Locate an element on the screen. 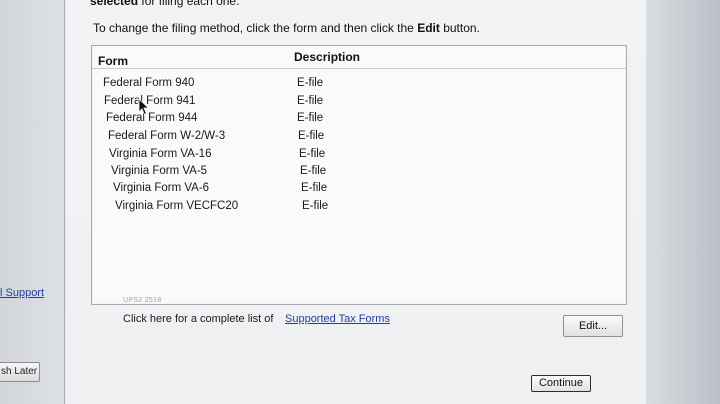 The height and width of the screenshot is (404, 720). row-form-name: Federal Form 944 is located at coordinates (152, 118).